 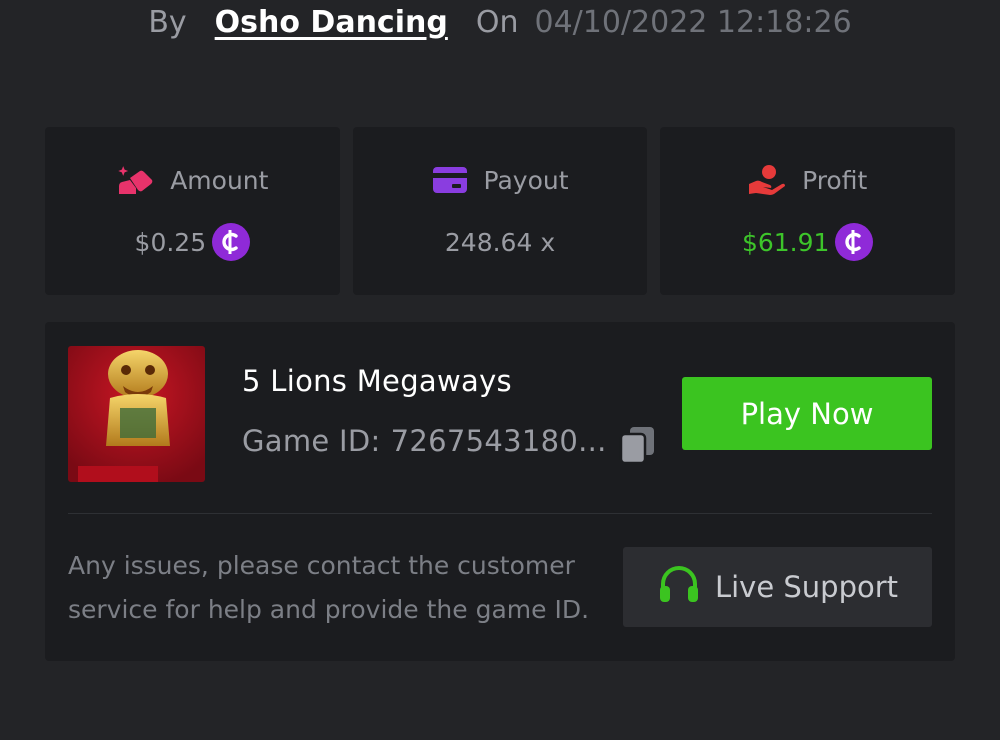 I want to click on timestamp: 04/10/2022 12:18:26, so click(x=693, y=22).